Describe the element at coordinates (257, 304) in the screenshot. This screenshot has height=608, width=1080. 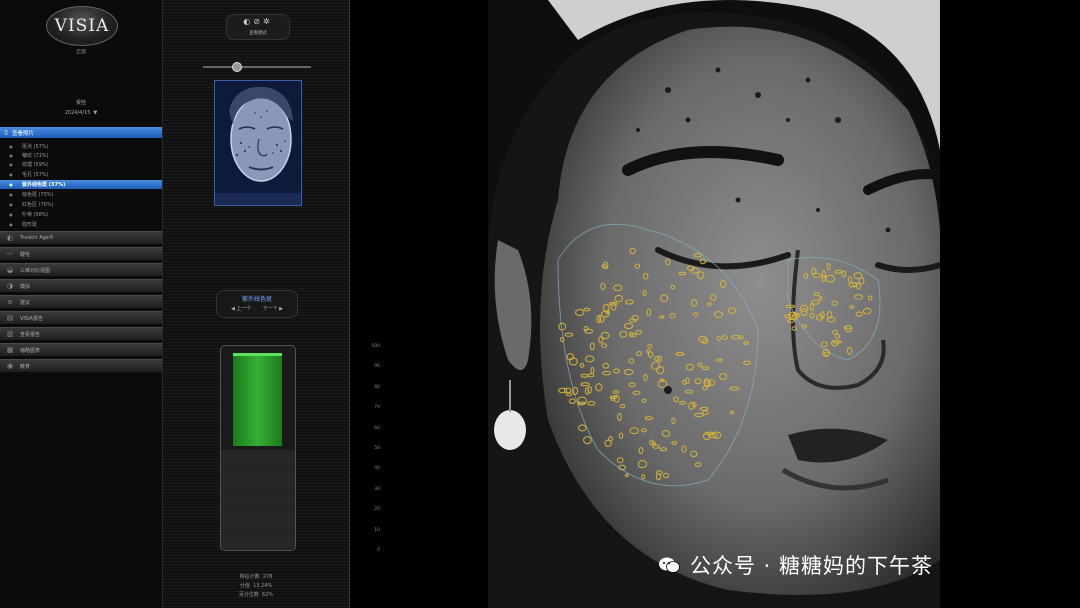
I see `feature-title-box: 紫外线色斑 ◀ 上一个 下一个 ▶` at that location.